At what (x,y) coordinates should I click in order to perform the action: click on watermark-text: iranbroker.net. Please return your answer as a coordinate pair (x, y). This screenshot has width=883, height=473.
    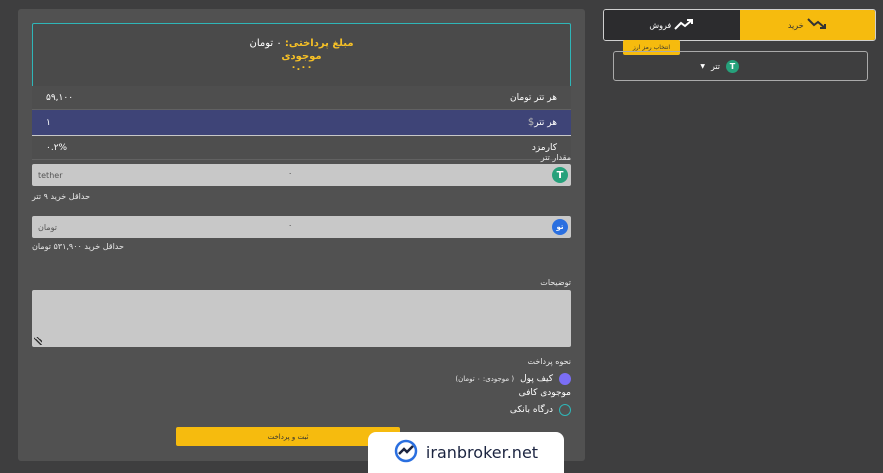
    Looking at the image, I should click on (482, 452).